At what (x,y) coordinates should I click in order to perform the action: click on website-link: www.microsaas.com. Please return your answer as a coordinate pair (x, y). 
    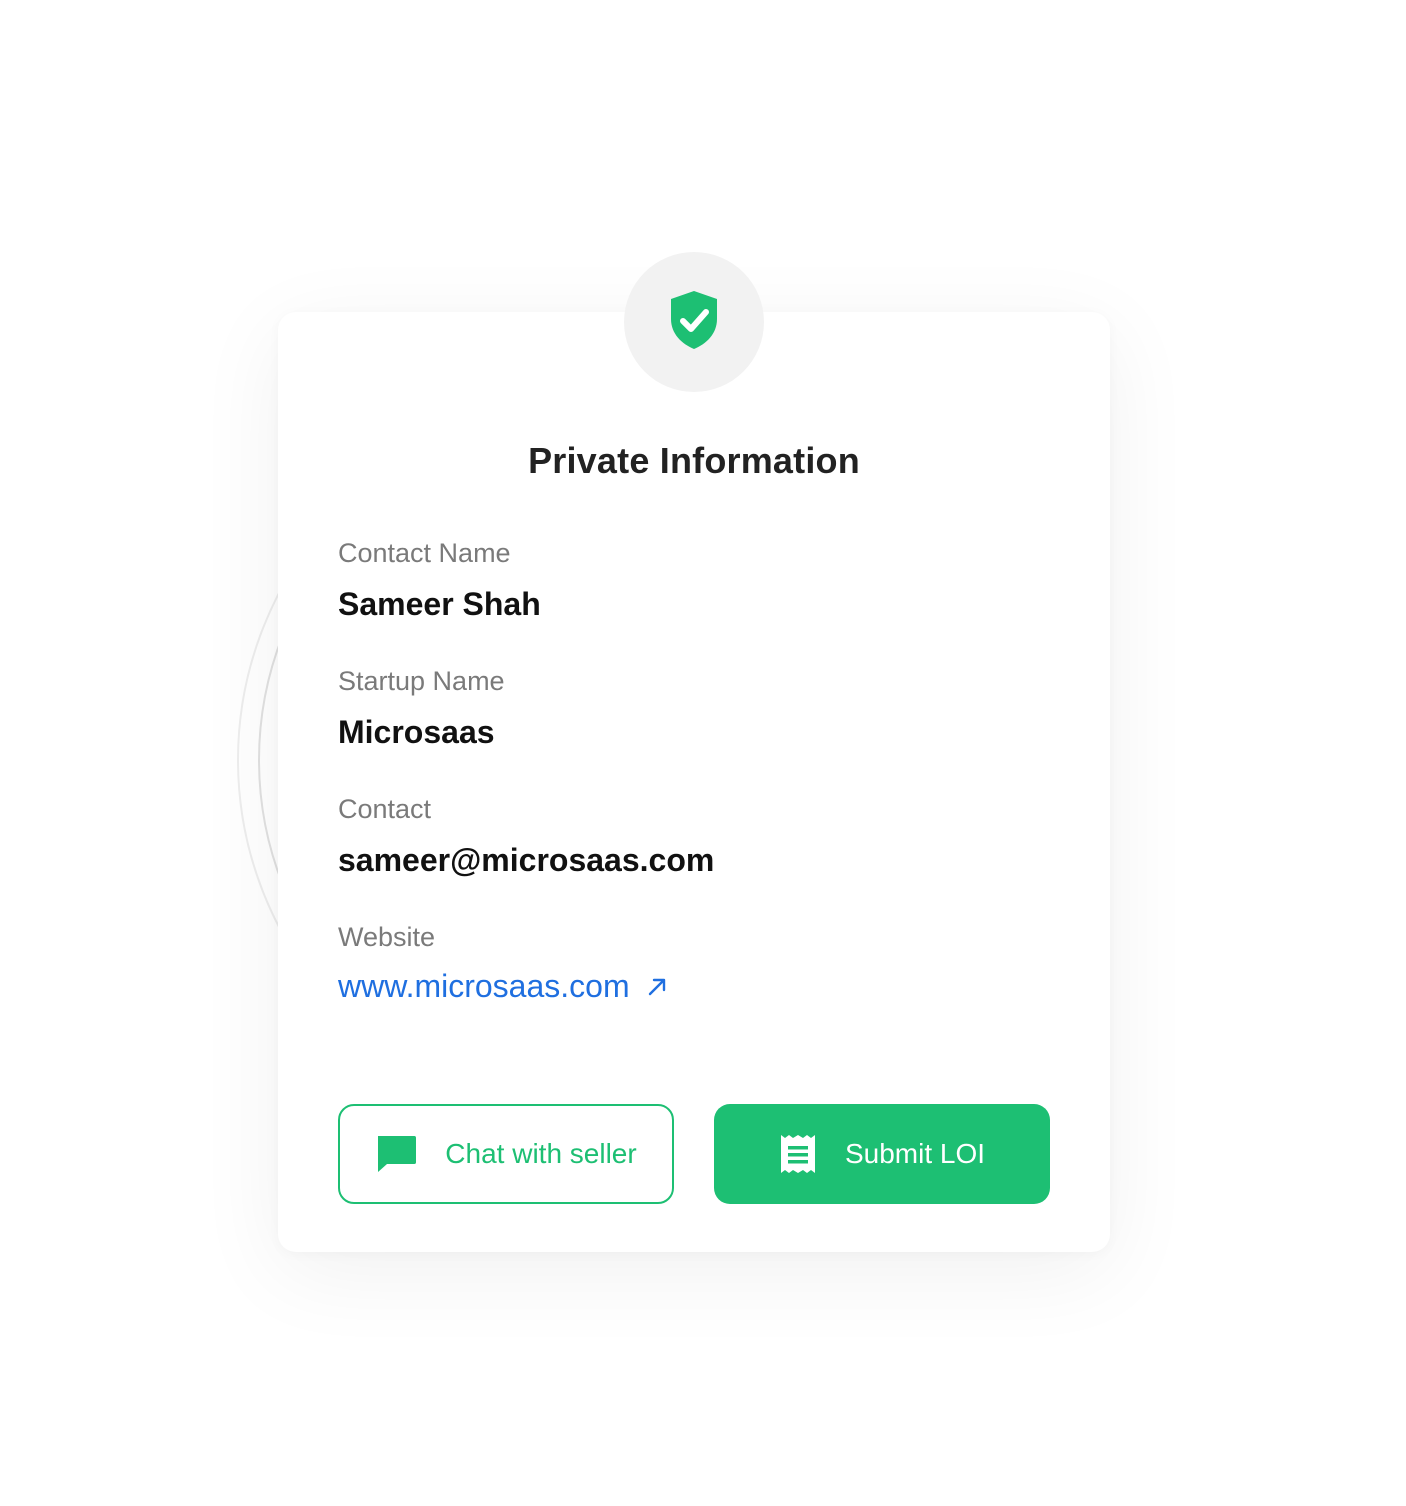
    Looking at the image, I should click on (503, 986).